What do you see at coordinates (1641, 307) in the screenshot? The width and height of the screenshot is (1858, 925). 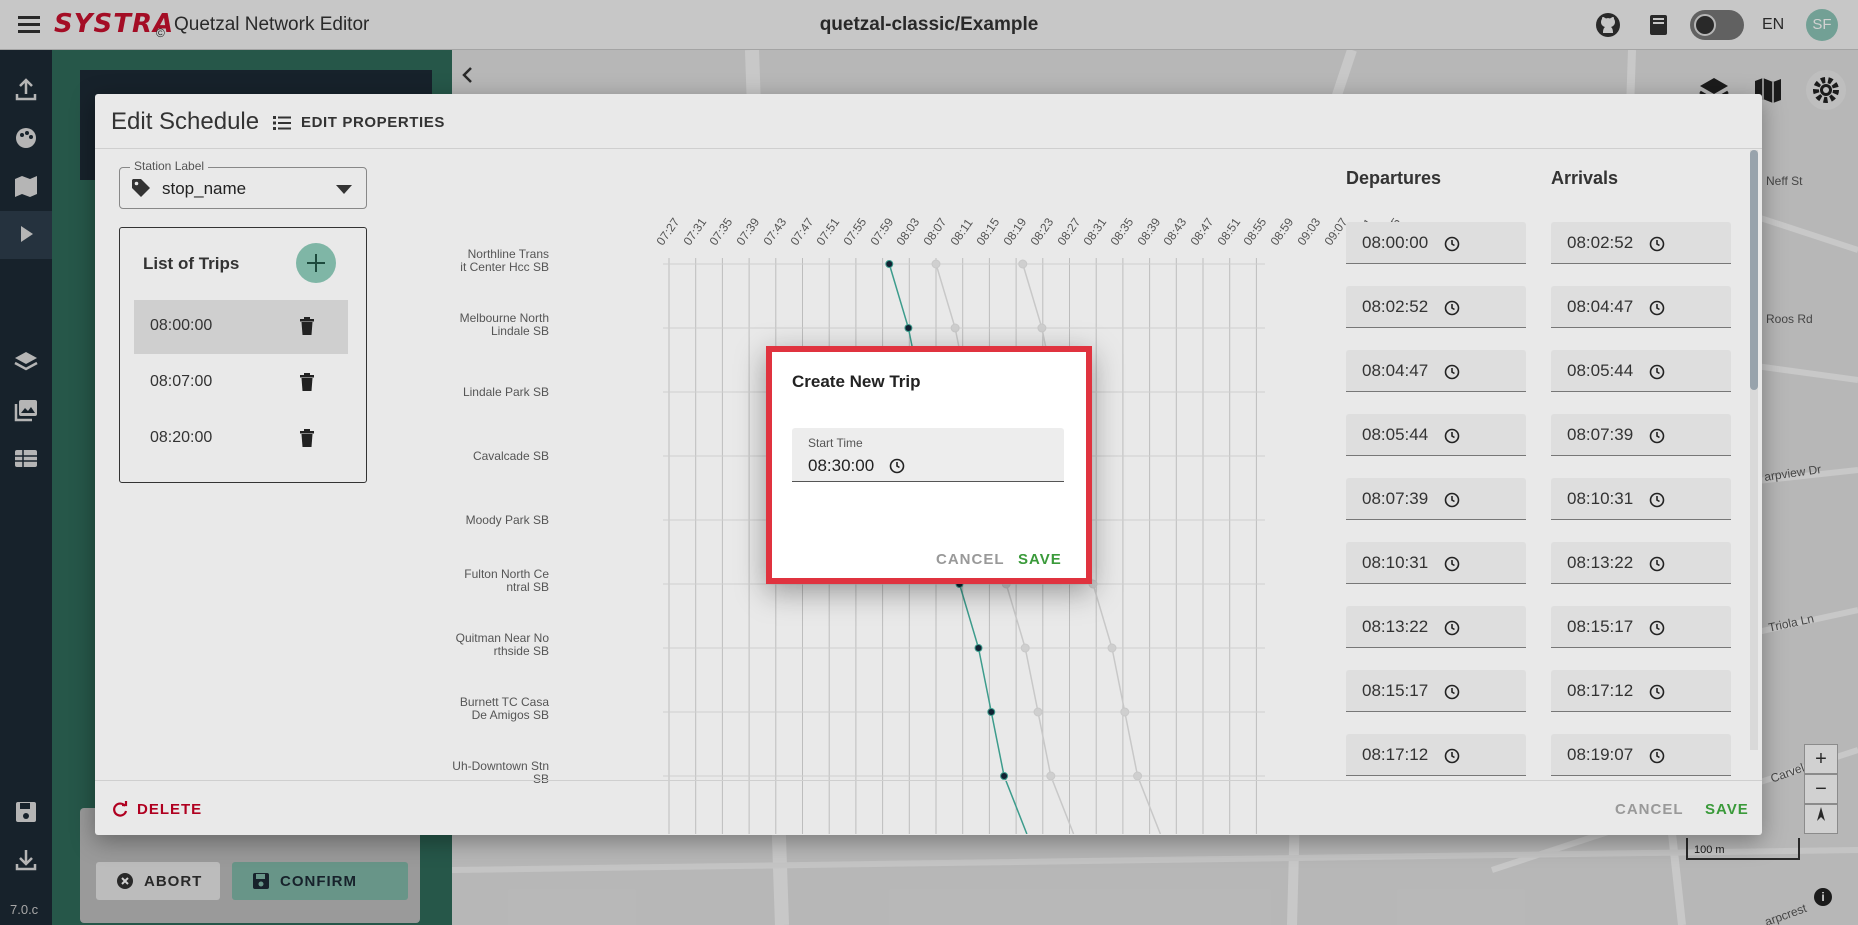 I see `arrival-time-input: 08:04:47` at bounding box center [1641, 307].